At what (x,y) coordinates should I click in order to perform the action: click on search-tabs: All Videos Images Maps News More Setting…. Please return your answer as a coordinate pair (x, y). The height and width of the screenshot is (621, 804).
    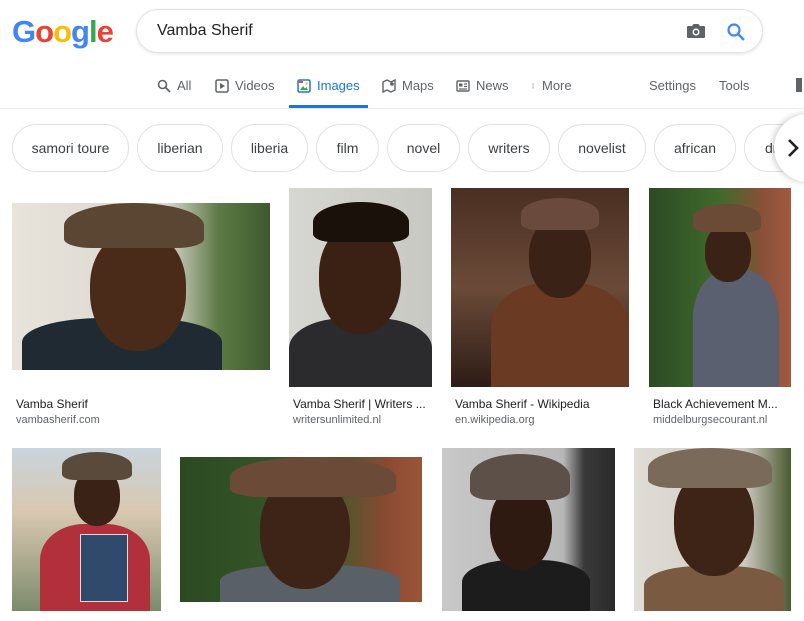
    Looking at the image, I should click on (402, 86).